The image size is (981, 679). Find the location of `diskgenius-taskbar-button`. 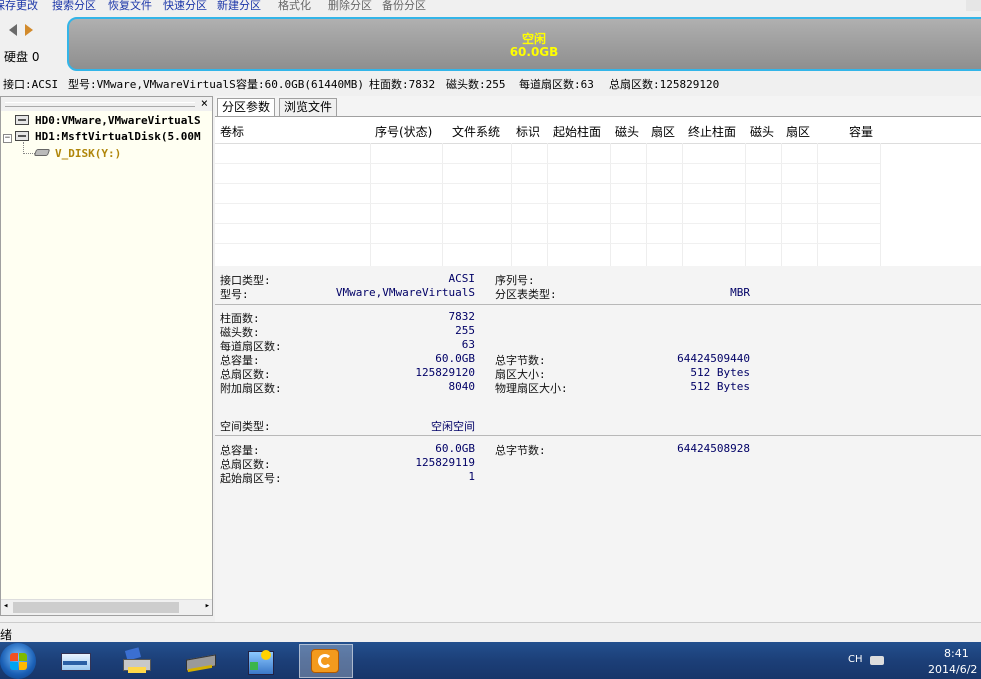

diskgenius-taskbar-button is located at coordinates (326, 661).